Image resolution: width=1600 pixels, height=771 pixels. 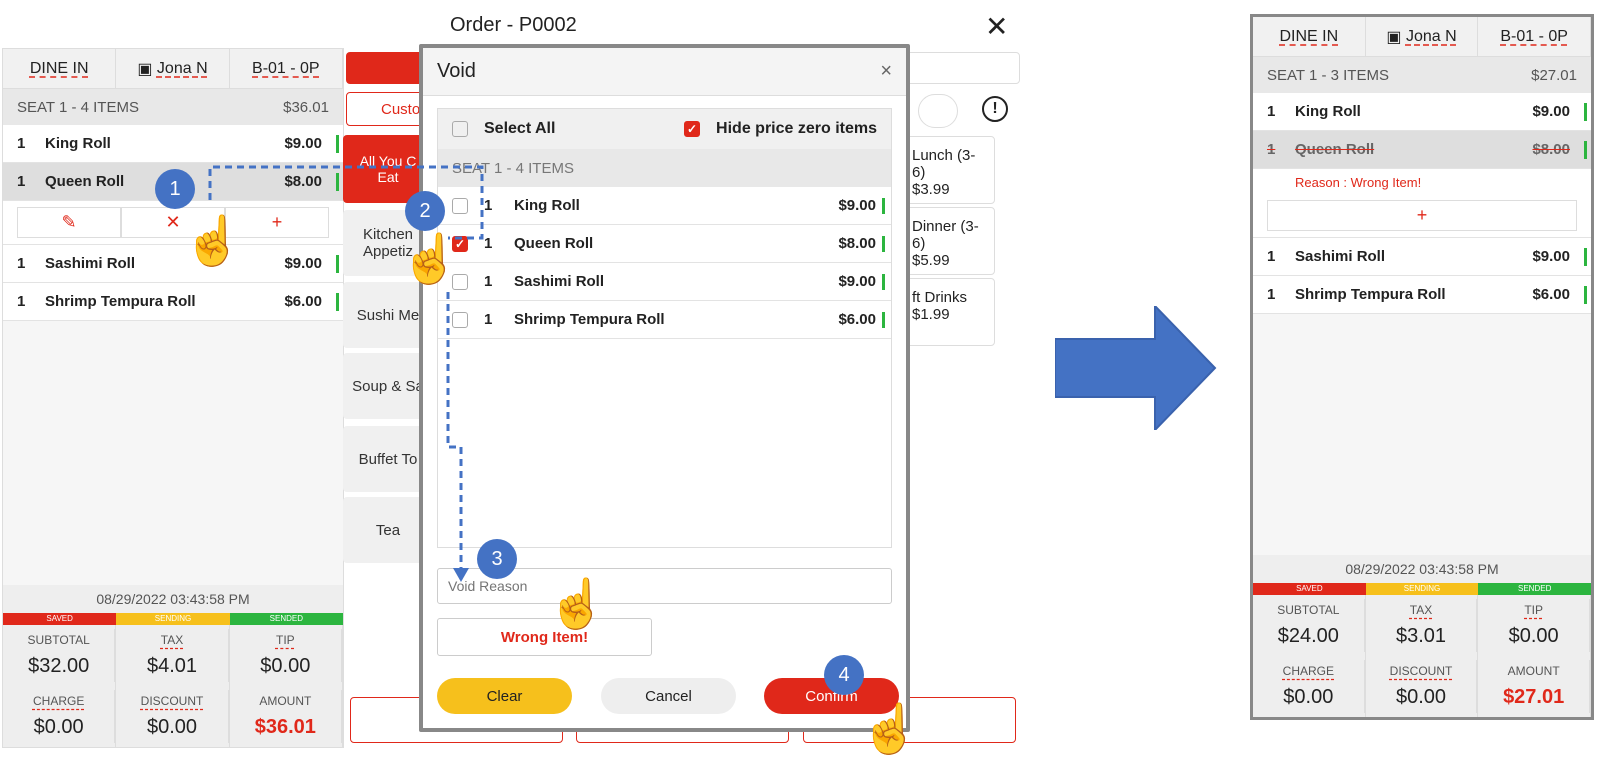 I want to click on discount-cell: DISCOUNT $0.00, so click(x=1422, y=686).